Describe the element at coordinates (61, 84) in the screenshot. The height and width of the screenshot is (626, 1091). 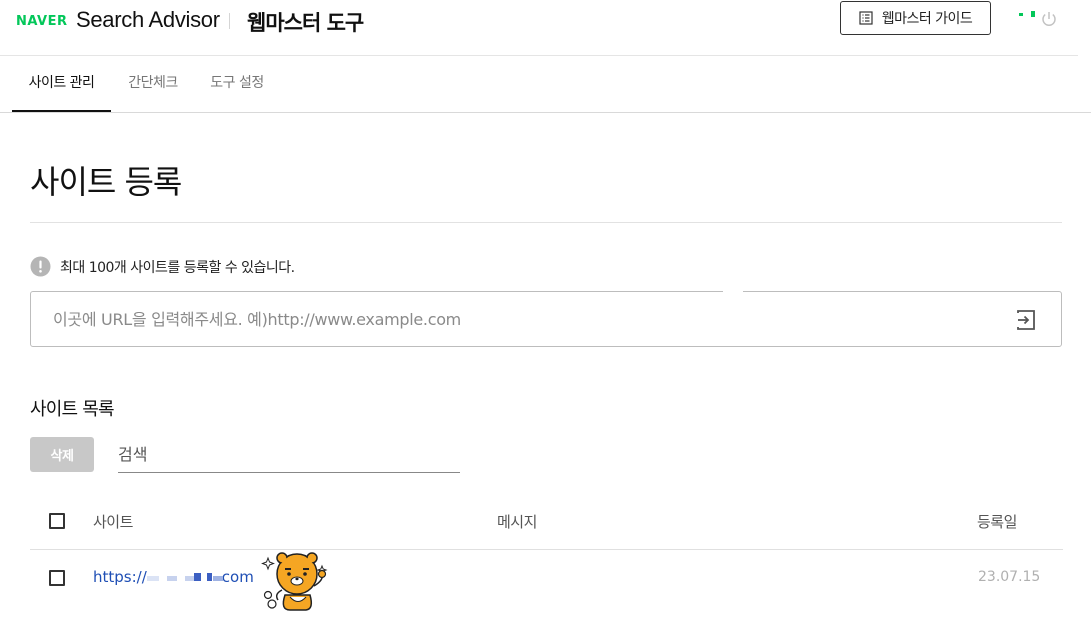
I see `tab-site-management: 사이트 관리` at that location.